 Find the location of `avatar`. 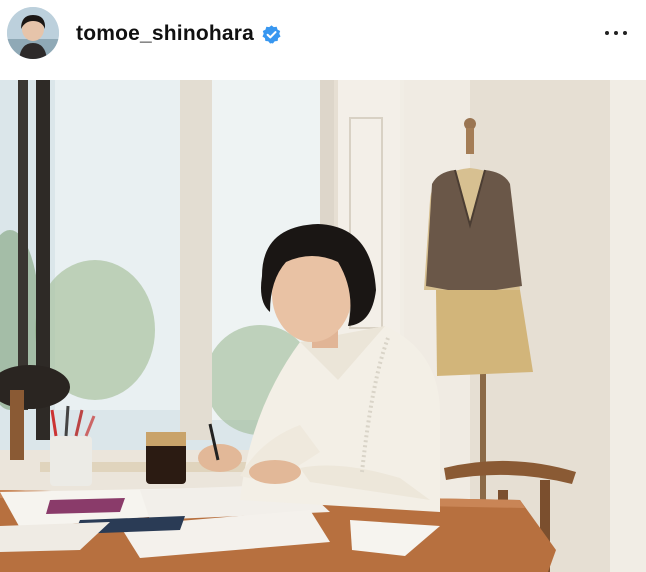

avatar is located at coordinates (33, 33).